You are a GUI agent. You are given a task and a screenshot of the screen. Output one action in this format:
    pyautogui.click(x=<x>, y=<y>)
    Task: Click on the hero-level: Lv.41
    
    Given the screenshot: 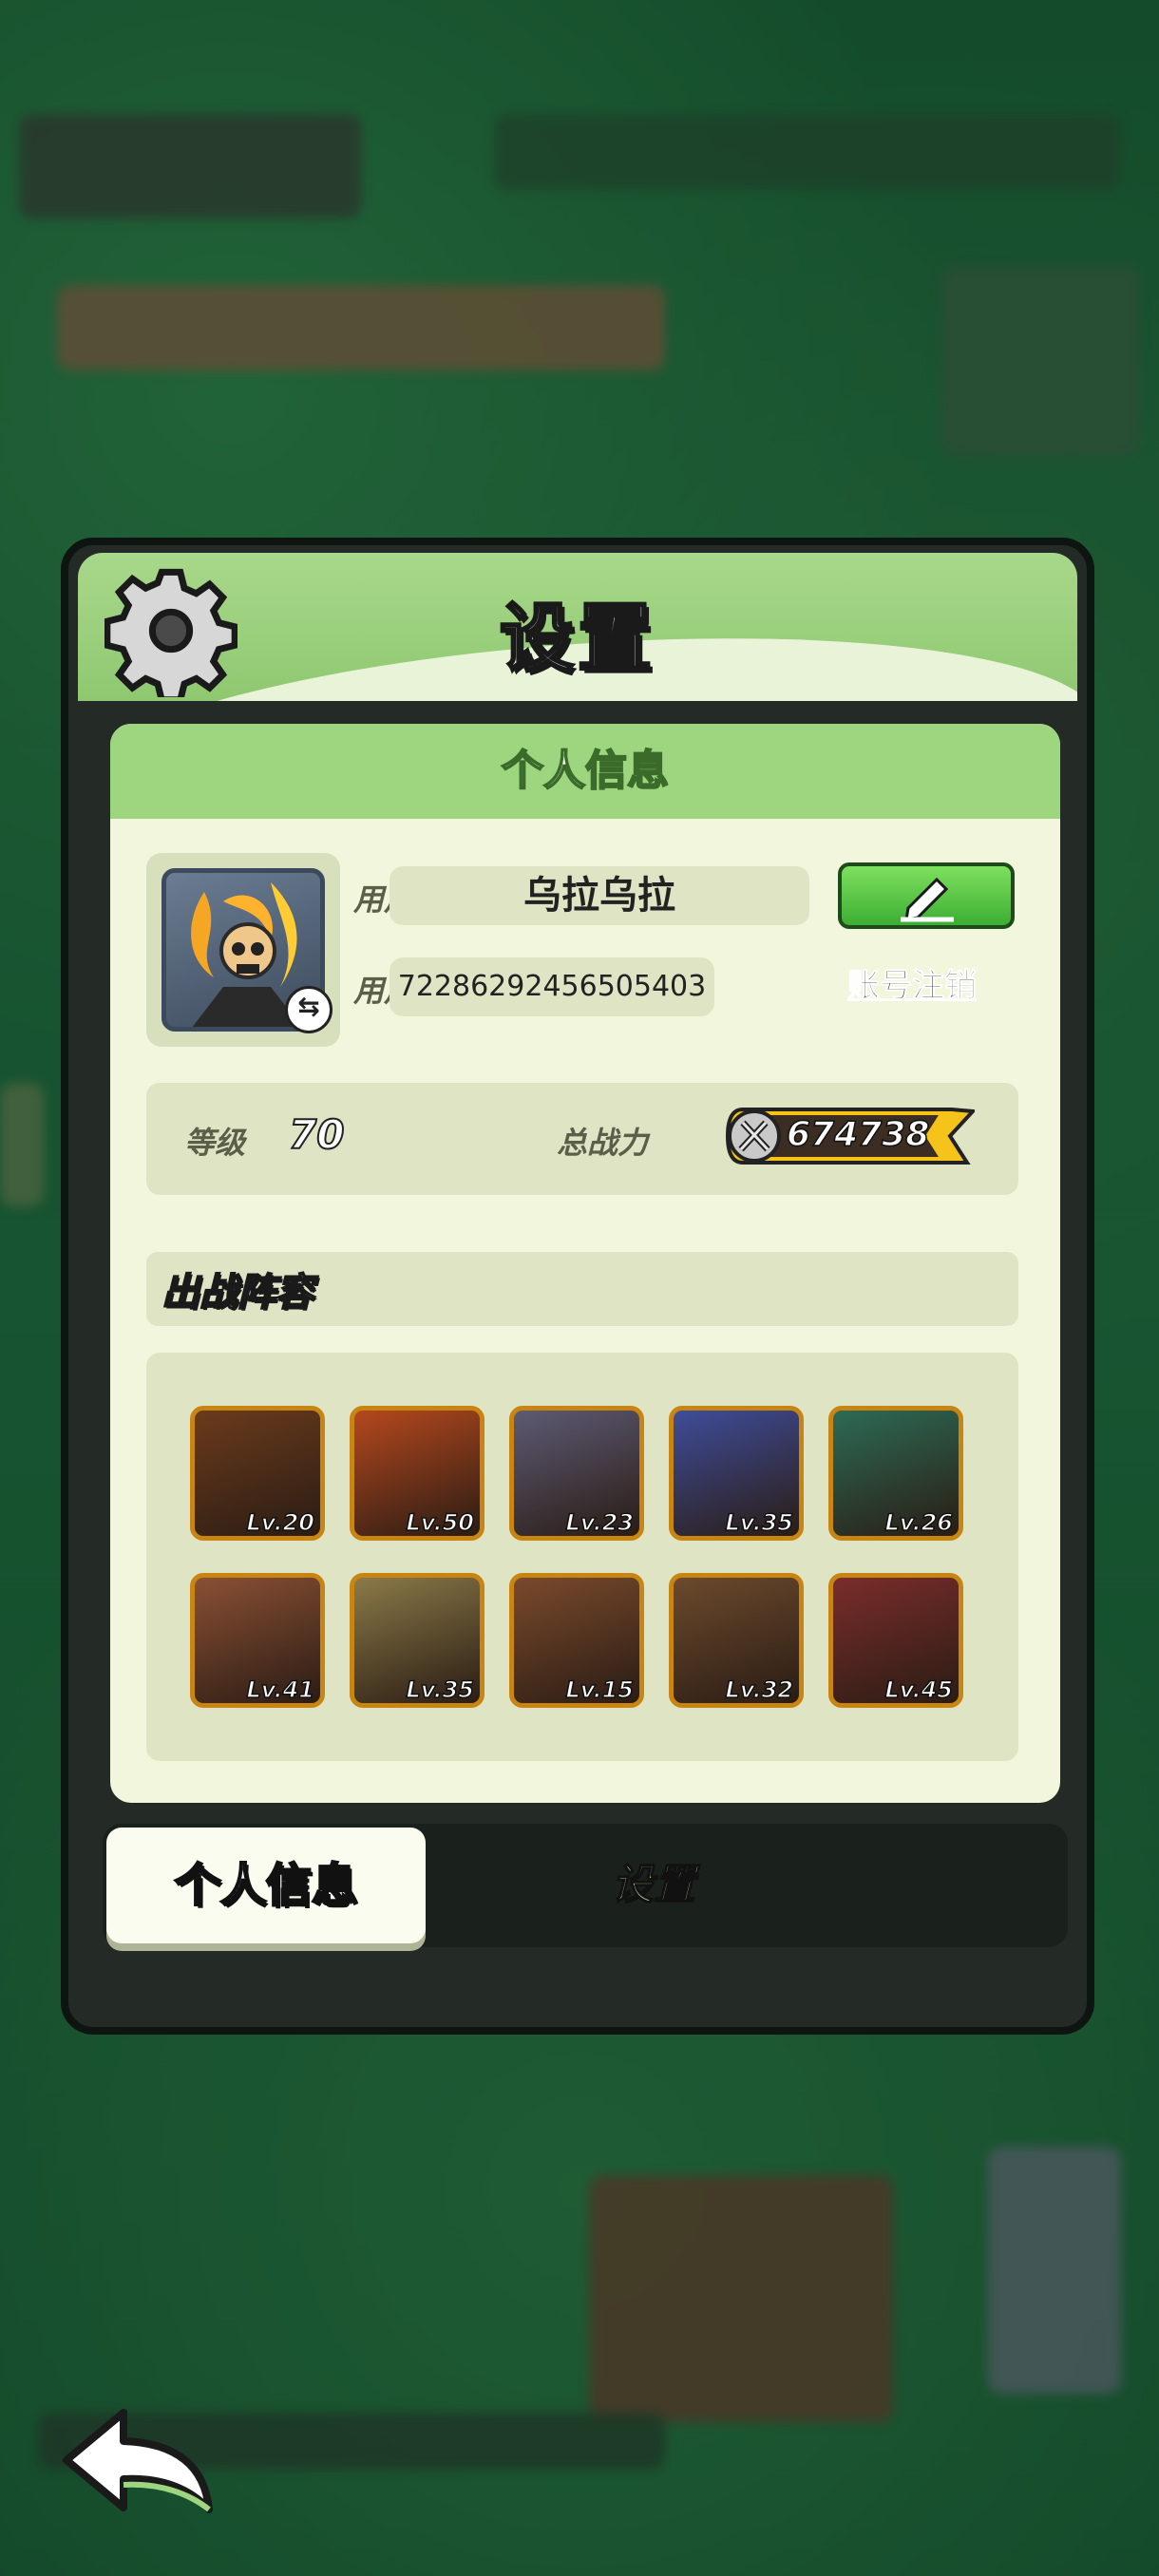 What is the action you would take?
    pyautogui.click(x=280, y=1689)
    